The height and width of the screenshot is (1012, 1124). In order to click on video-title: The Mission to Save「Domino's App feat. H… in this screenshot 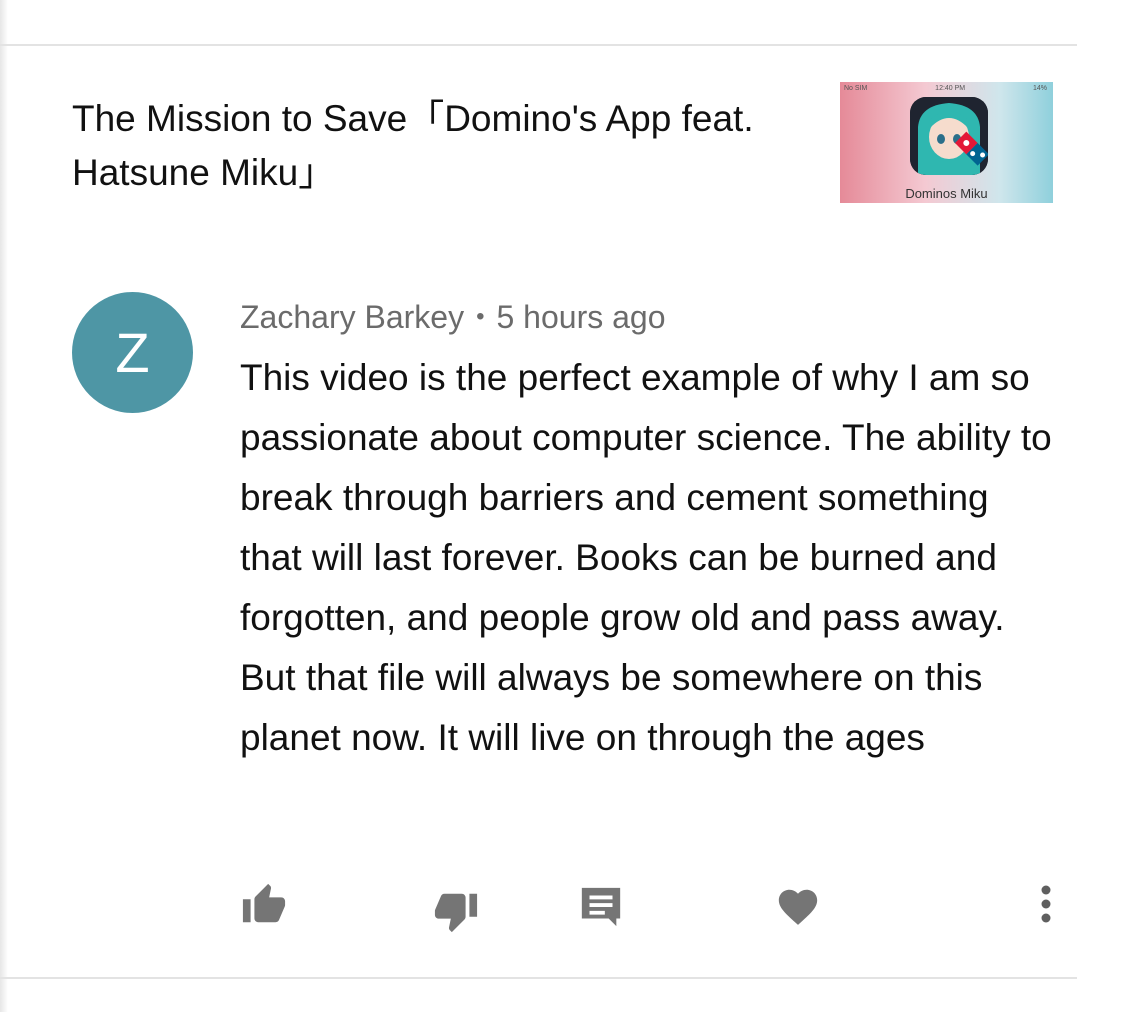, I will do `click(422, 146)`.